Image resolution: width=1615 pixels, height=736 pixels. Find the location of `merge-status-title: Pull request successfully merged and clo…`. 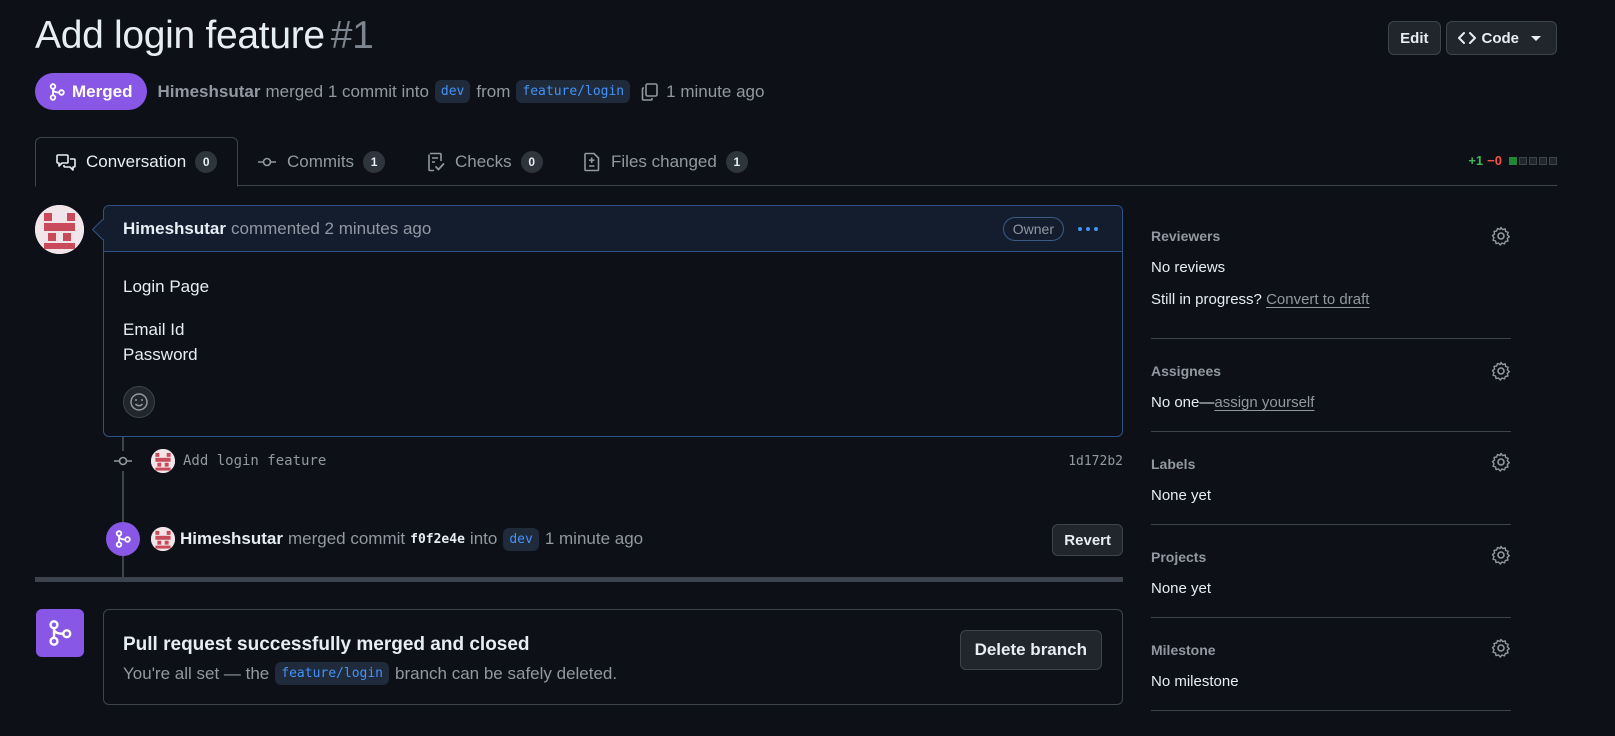

merge-status-title: Pull request successfully merged and clo… is located at coordinates (326, 644).